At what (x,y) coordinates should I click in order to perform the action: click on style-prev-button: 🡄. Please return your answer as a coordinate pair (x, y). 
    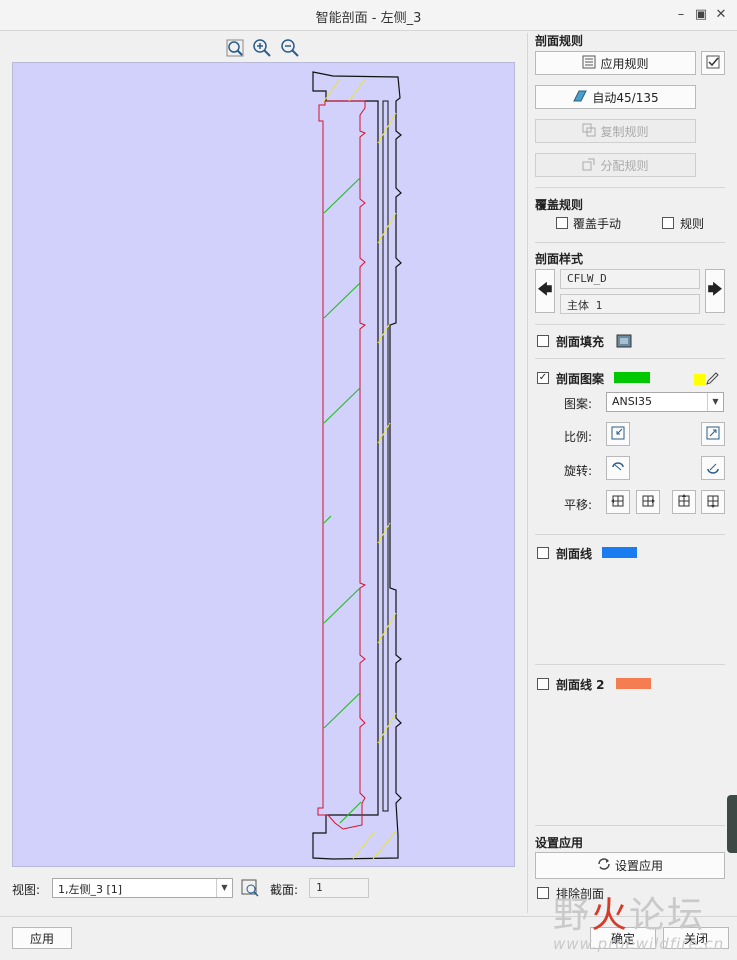
    Looking at the image, I should click on (545, 291).